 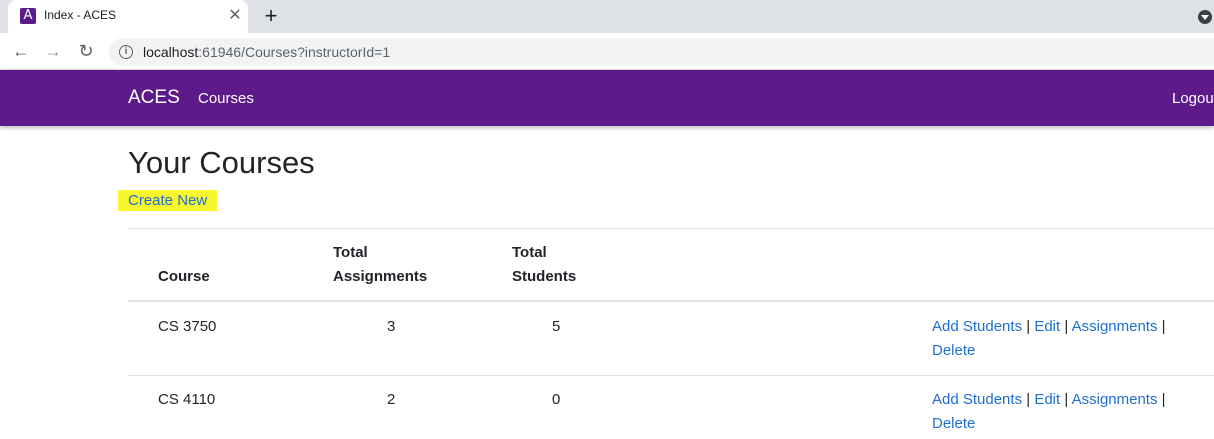 I want to click on students-cell: 0, so click(x=556, y=399).